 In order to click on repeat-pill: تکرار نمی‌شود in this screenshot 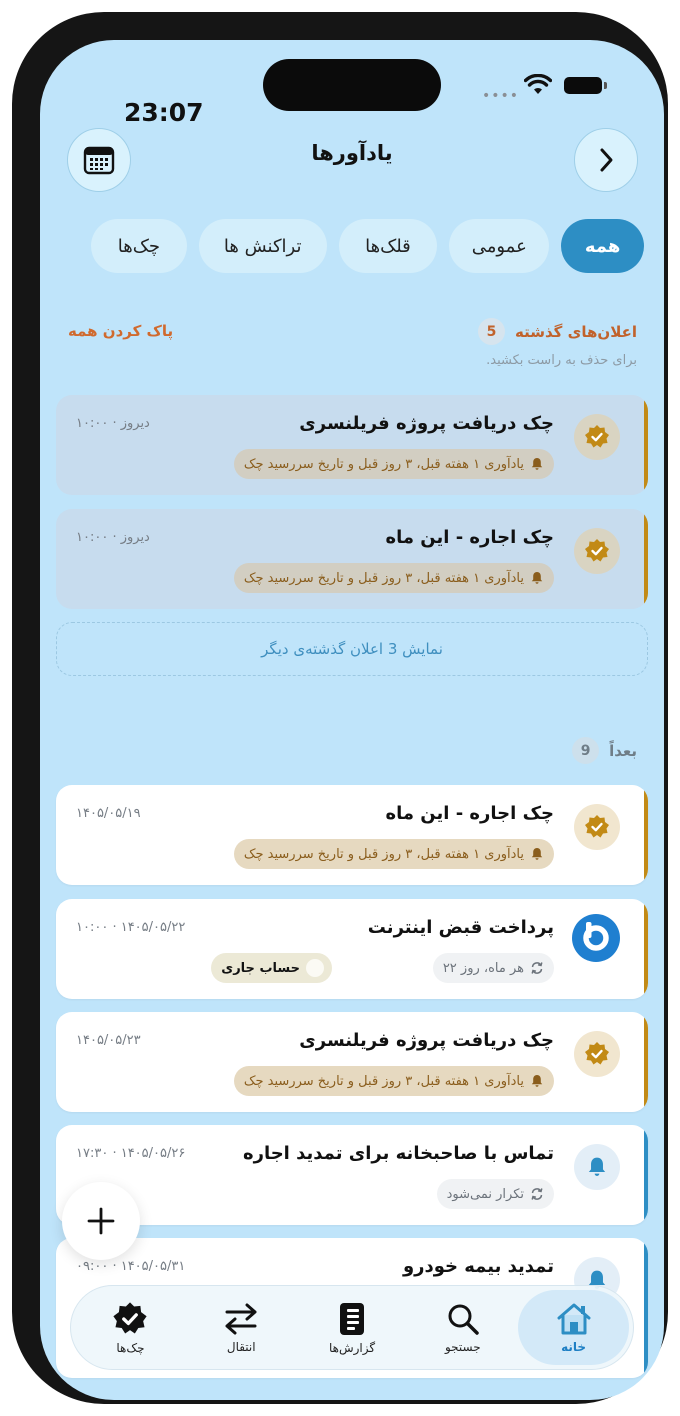, I will do `click(495, 1194)`.